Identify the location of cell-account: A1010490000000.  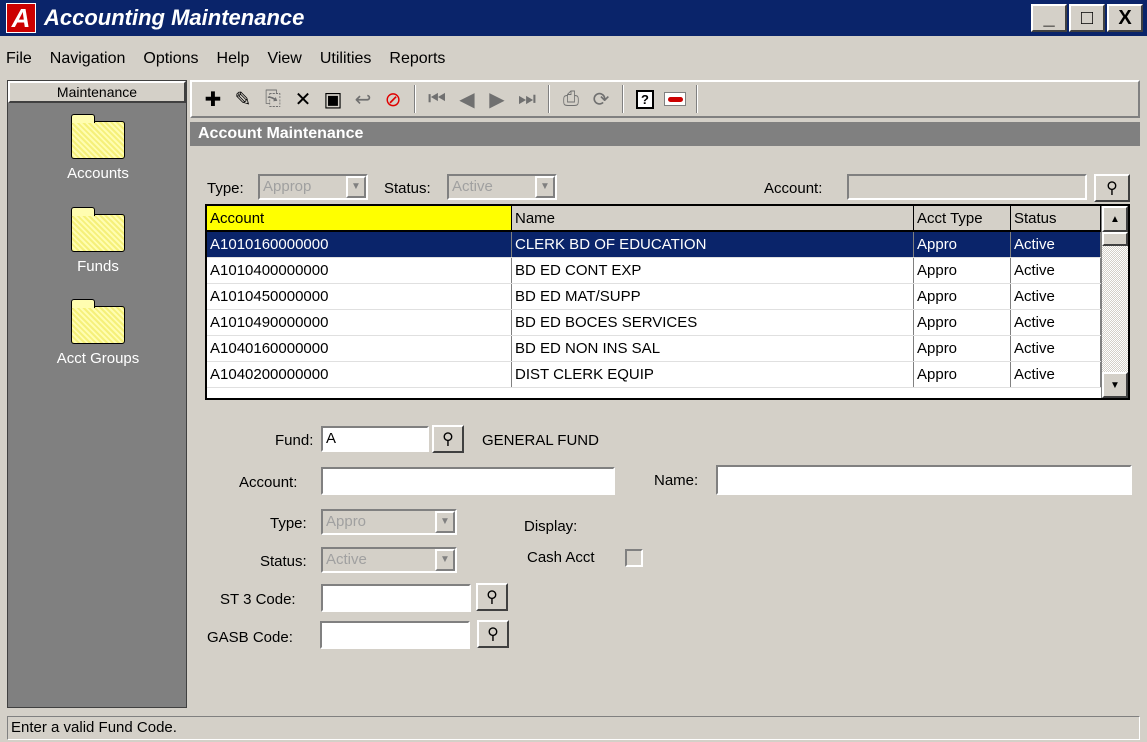
(359, 322).